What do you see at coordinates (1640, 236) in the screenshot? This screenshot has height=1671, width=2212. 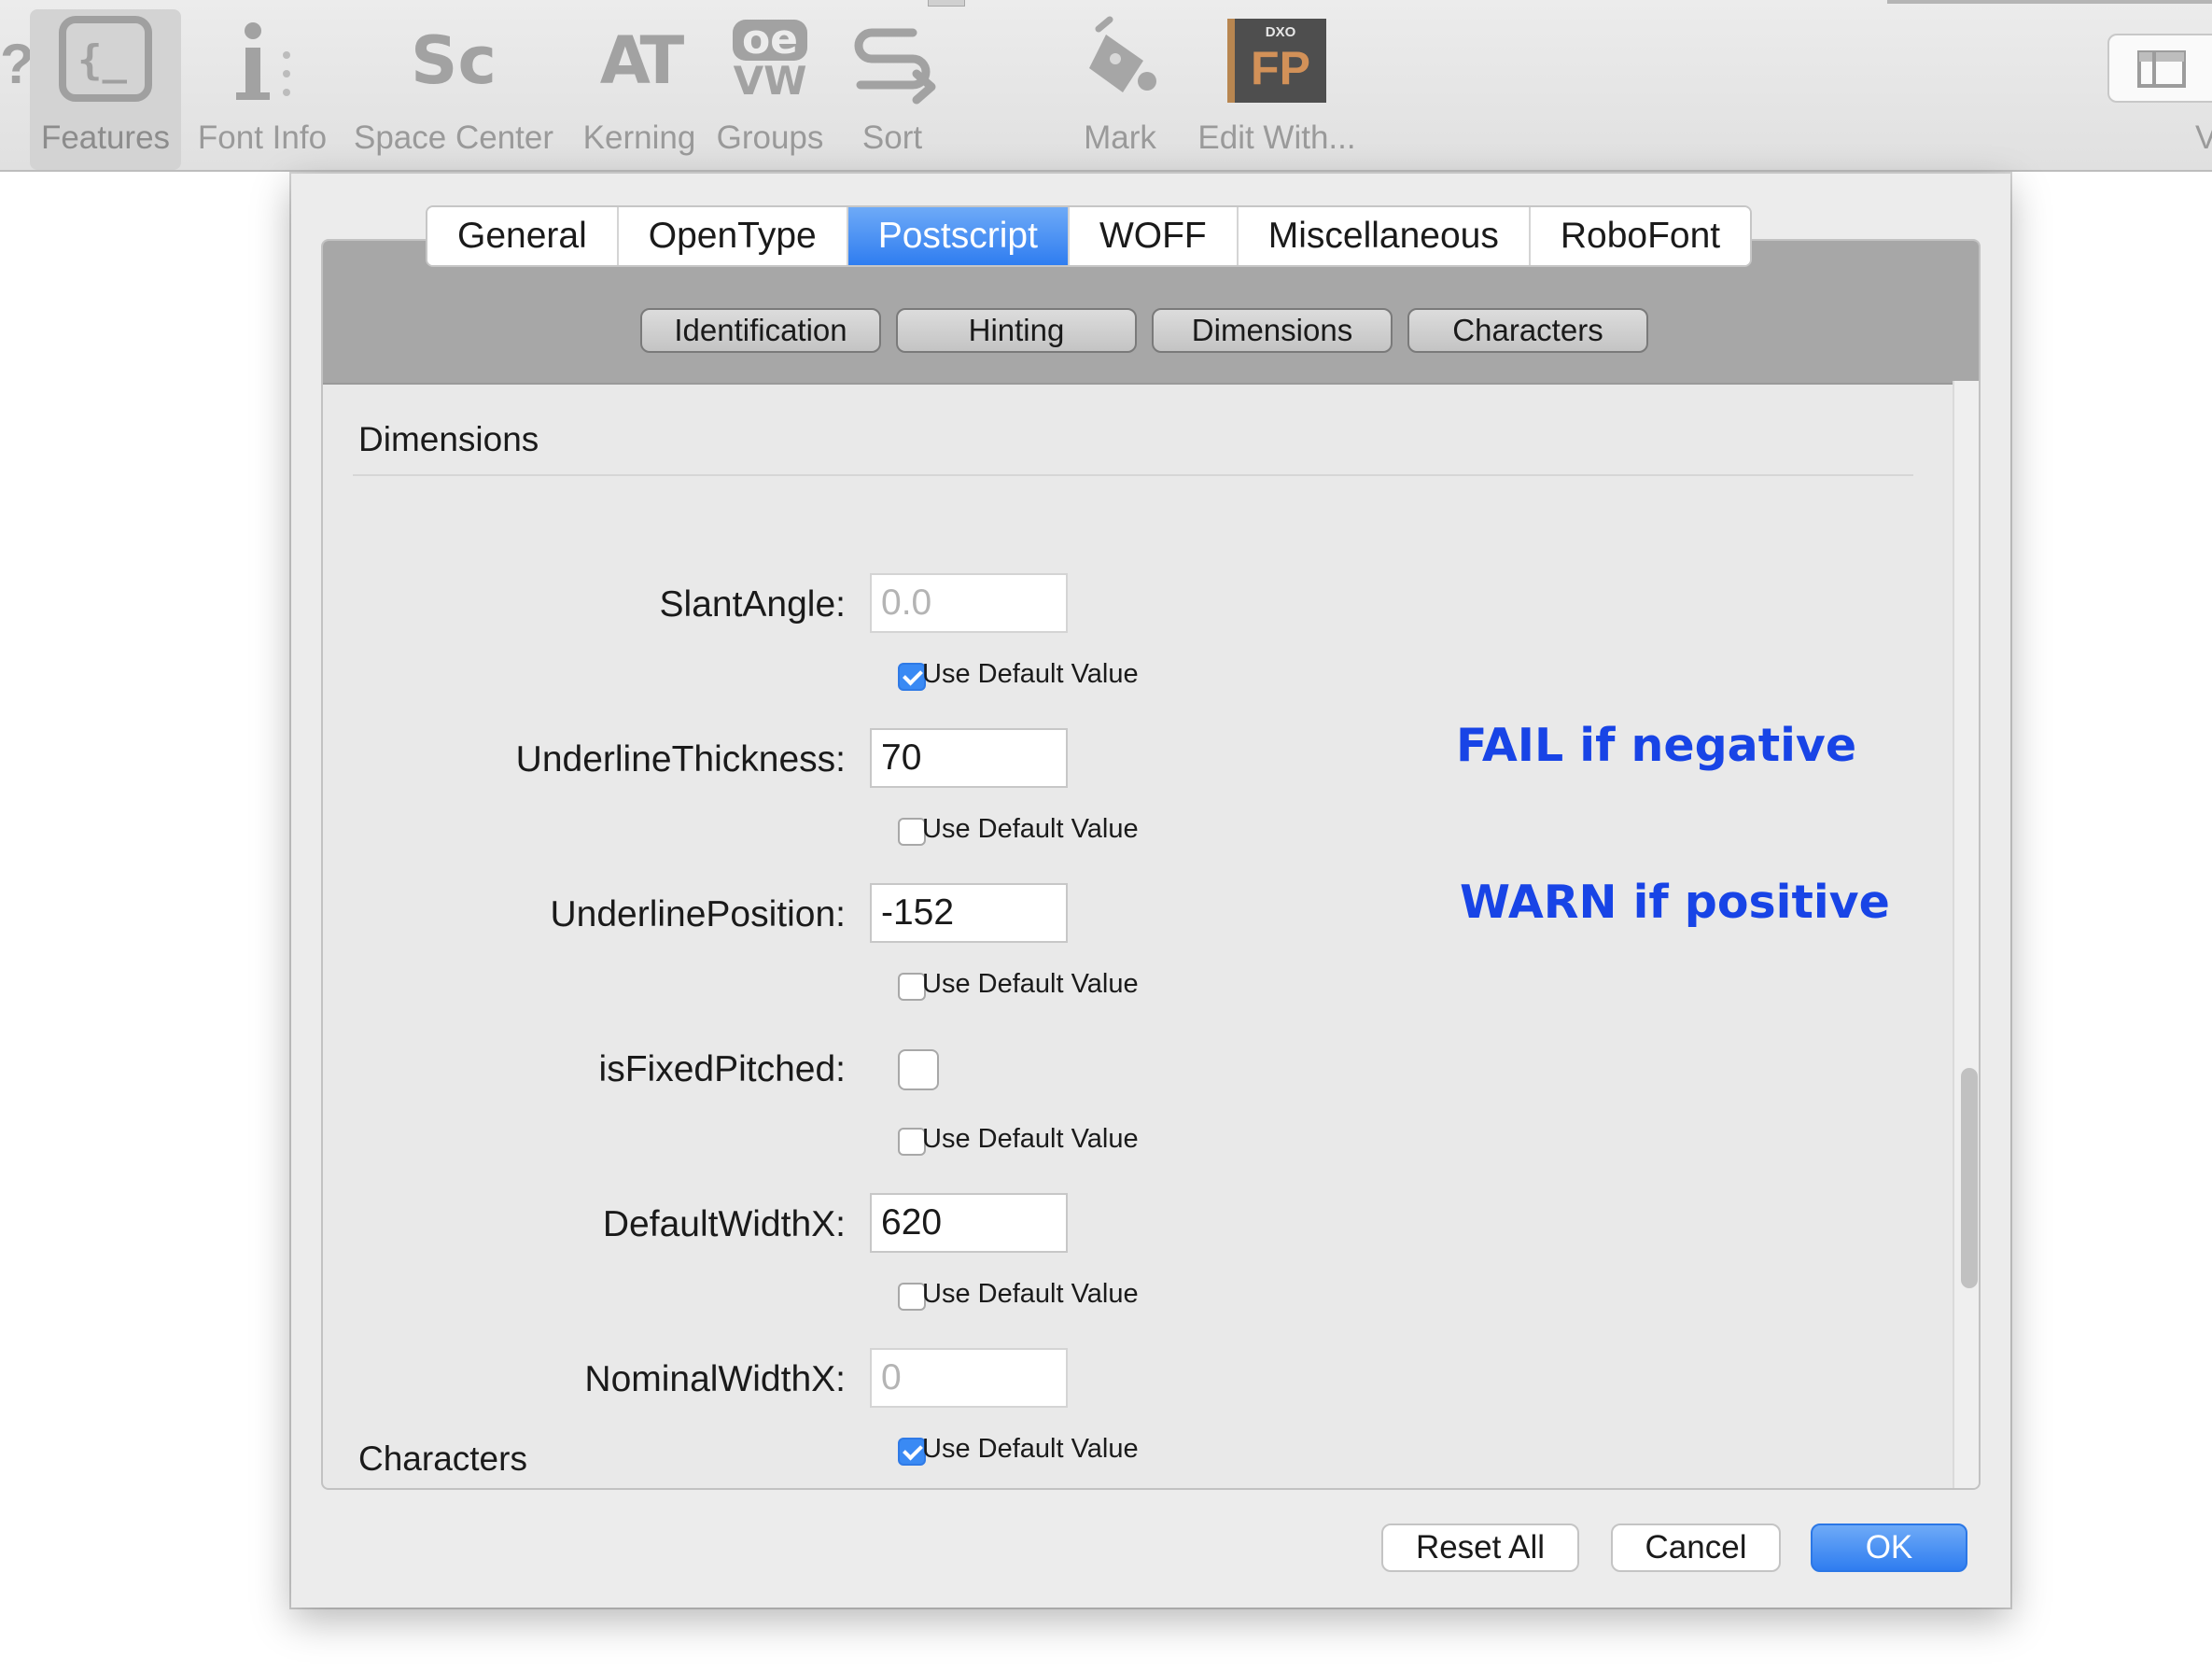 I see `tab-robofont: RoboFont` at bounding box center [1640, 236].